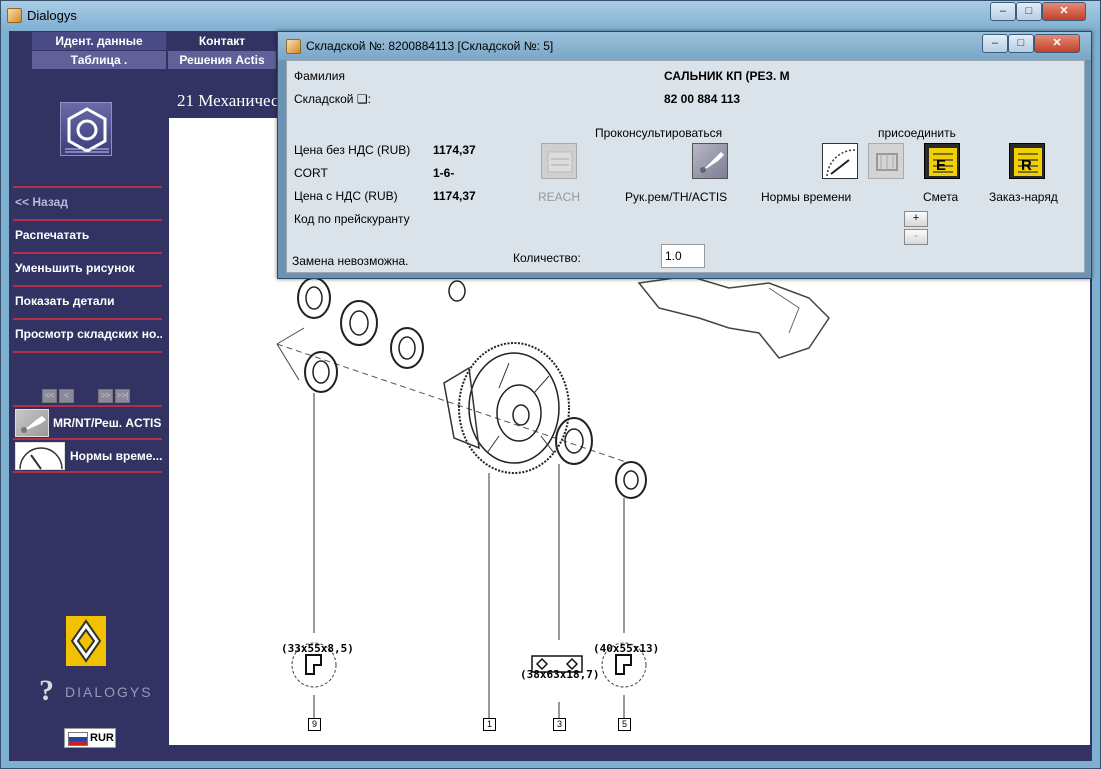 Image resolution: width=1101 pixels, height=769 pixels. I want to click on svg-text: R, so click(1026, 165).